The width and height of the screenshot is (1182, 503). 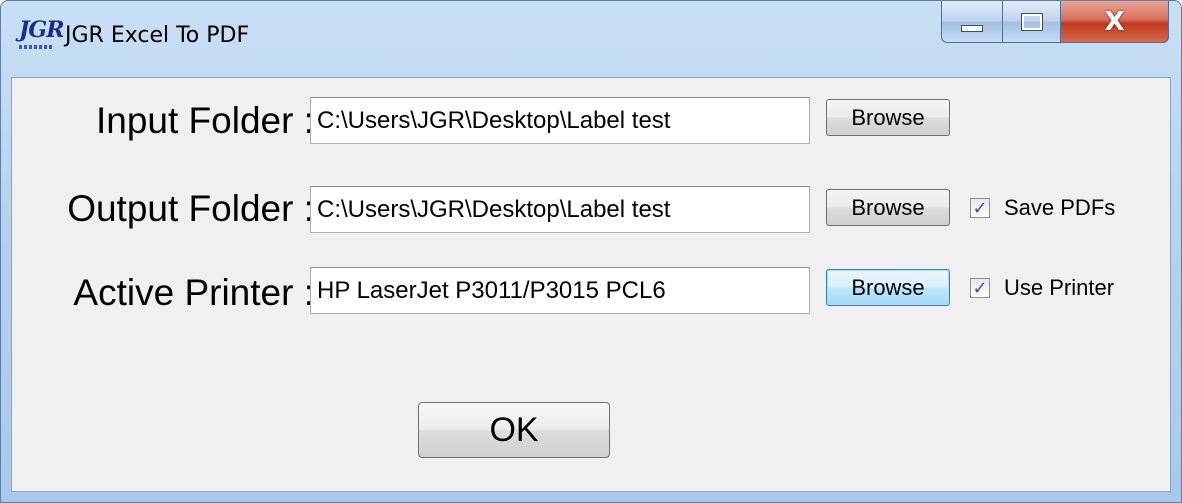 I want to click on active-printer-label: Active Printer :, so click(x=193, y=292).